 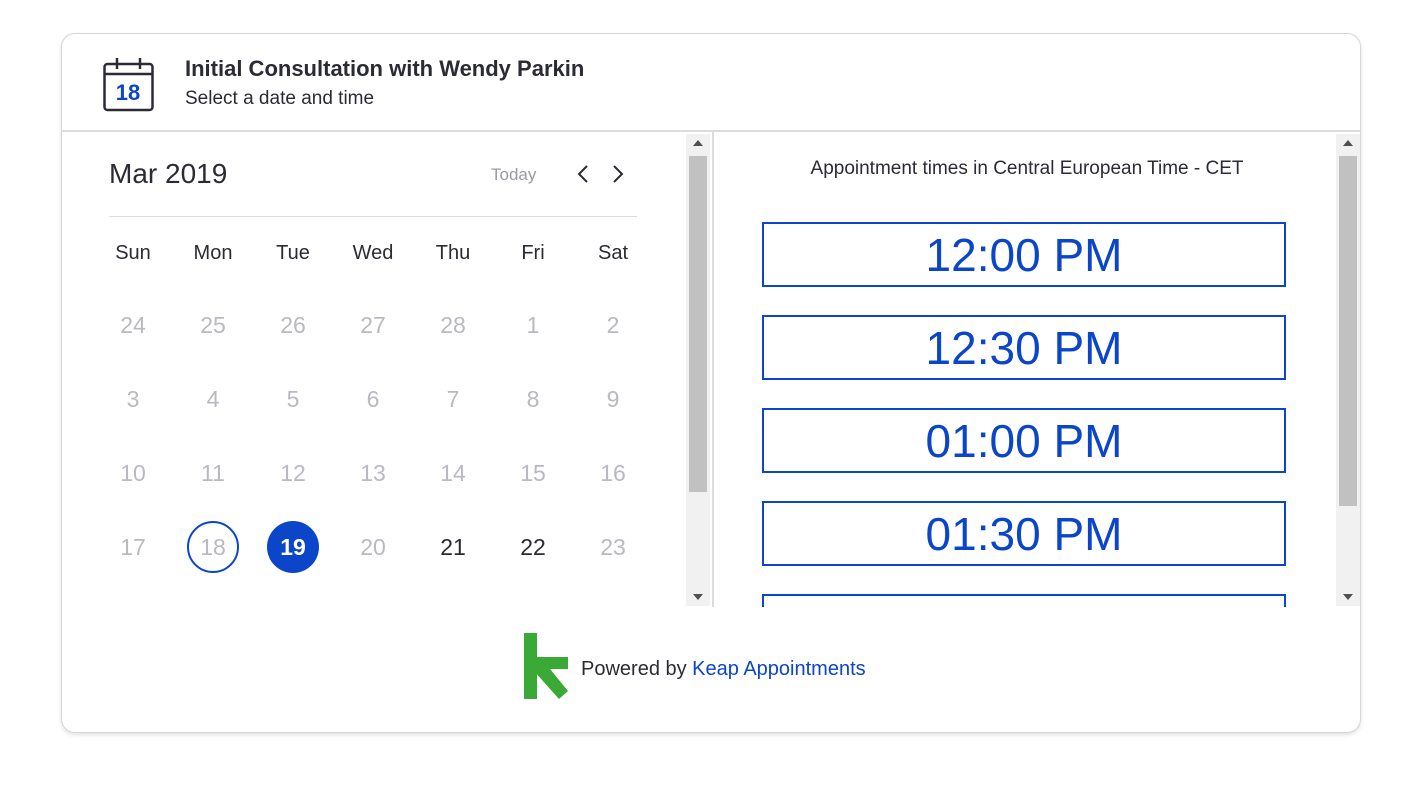 I want to click on calendar-day: 25, so click(x=213, y=325).